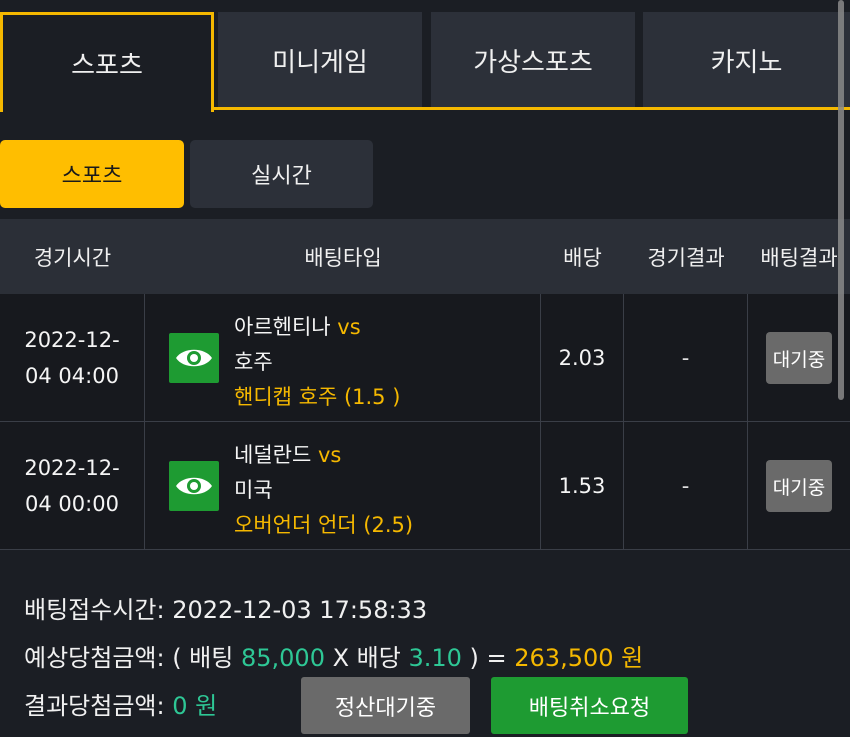  What do you see at coordinates (253, 362) in the screenshot?
I see `away-team: 호주` at bounding box center [253, 362].